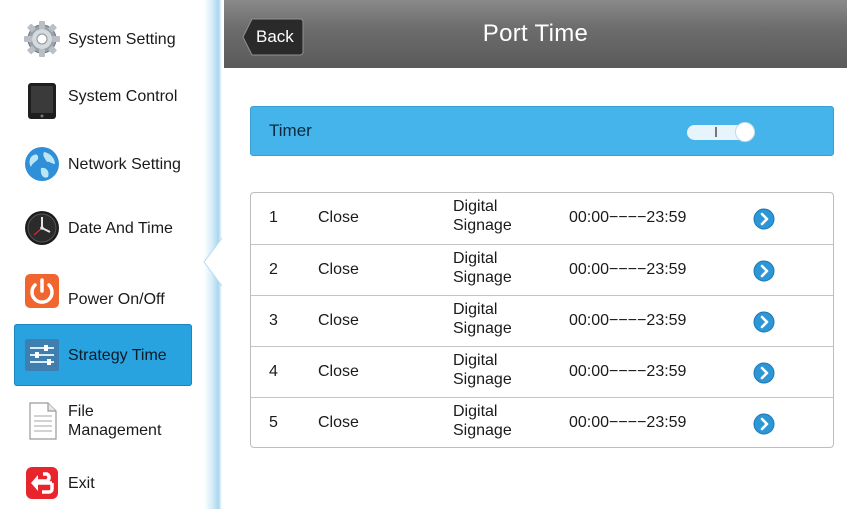  What do you see at coordinates (81, 483) in the screenshot?
I see `sidebar-item-label: Exit` at bounding box center [81, 483].